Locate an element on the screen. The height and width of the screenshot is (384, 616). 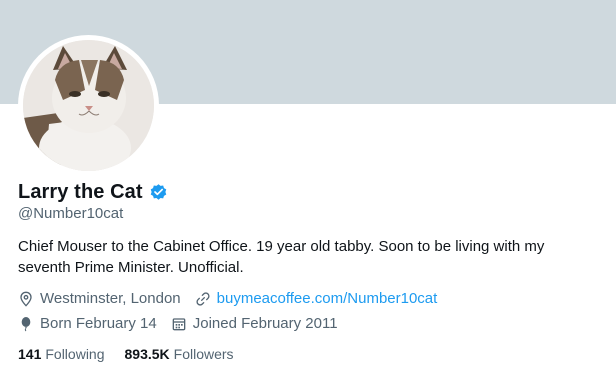
following-label: Following is located at coordinates (75, 354).